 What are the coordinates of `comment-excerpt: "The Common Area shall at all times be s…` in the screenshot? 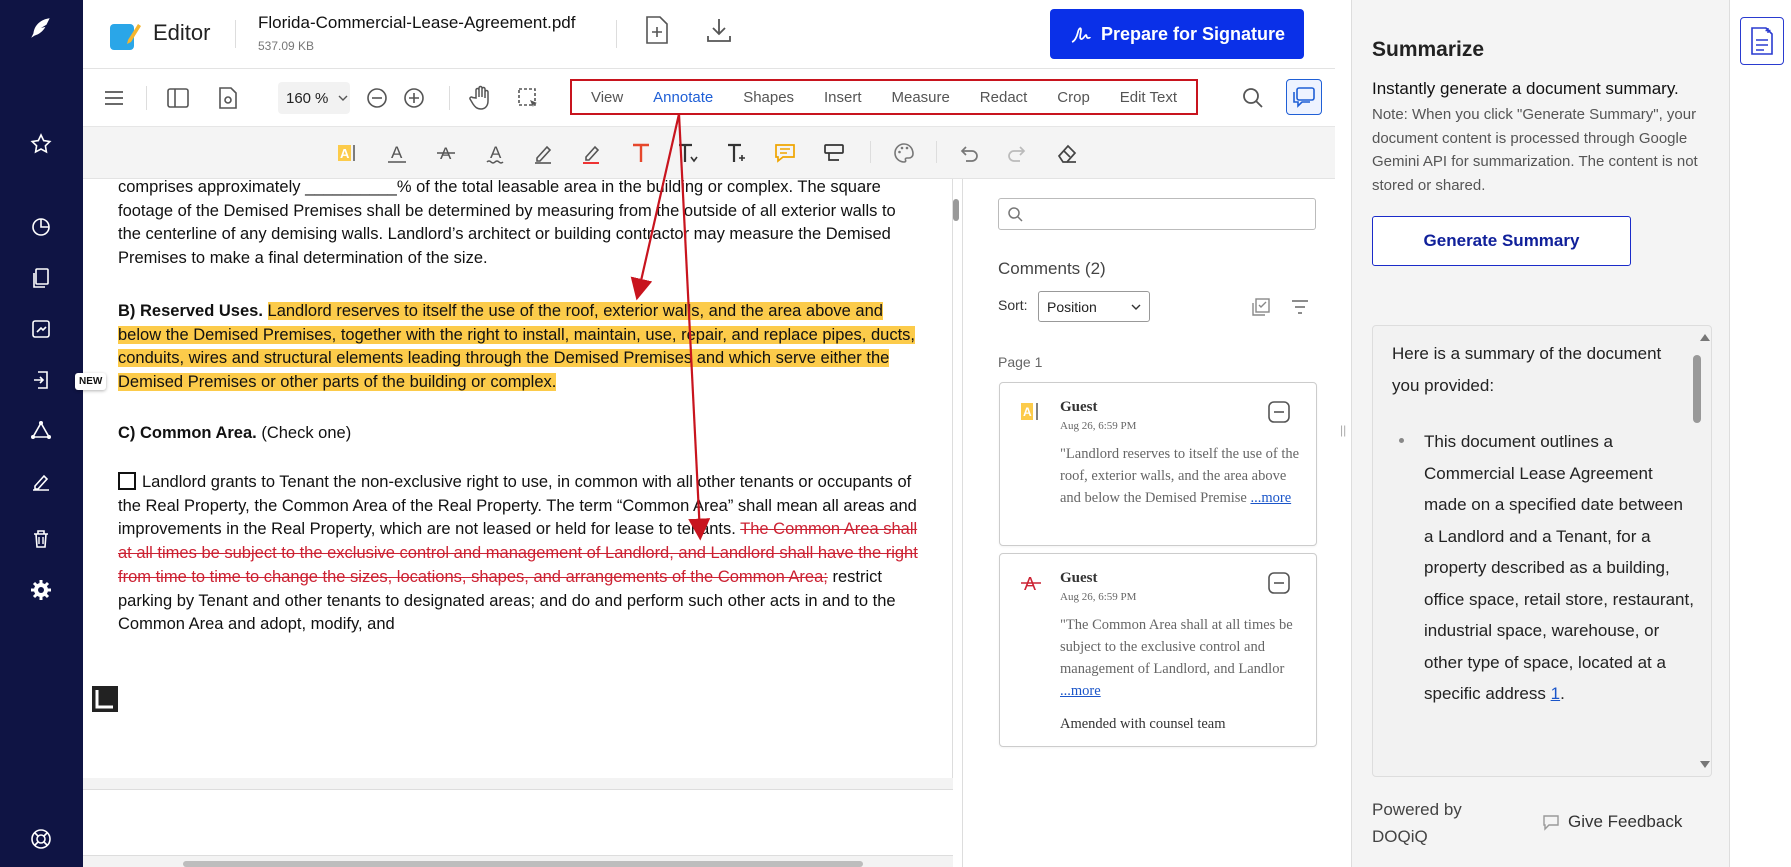 It's located at (1176, 647).